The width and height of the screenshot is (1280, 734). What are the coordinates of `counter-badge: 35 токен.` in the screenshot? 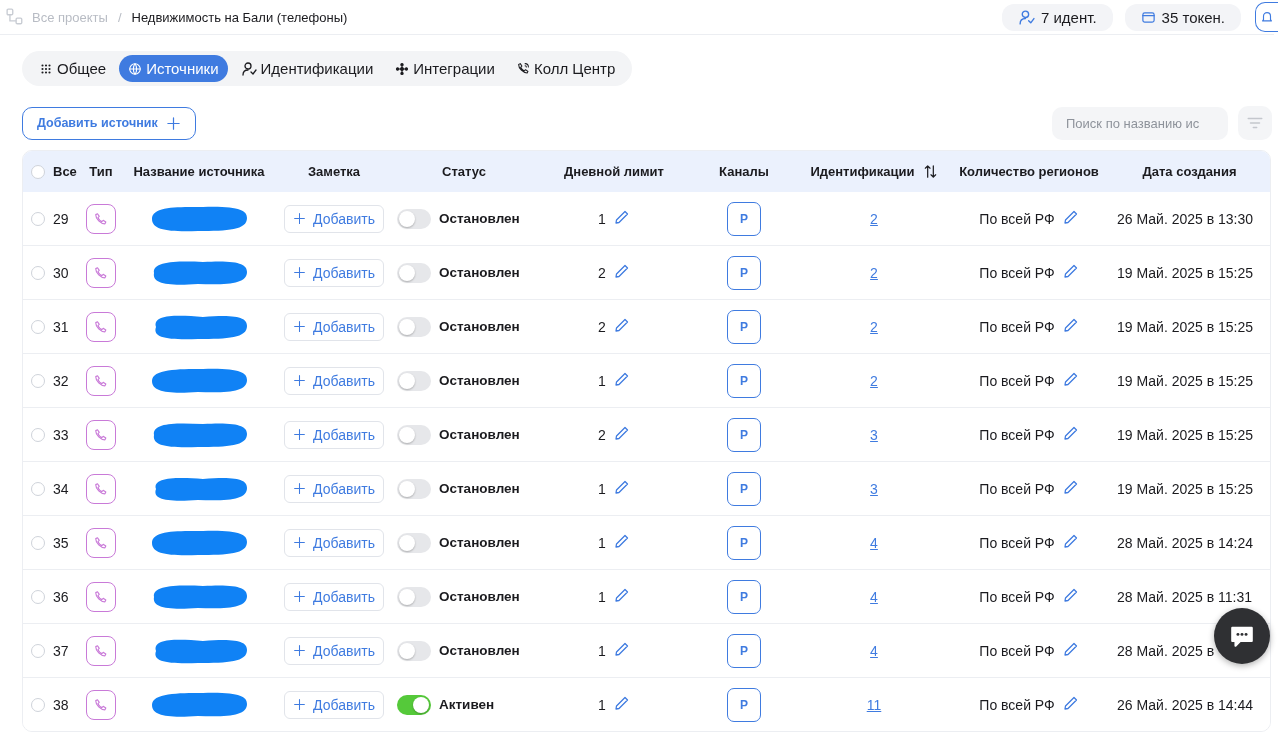 It's located at (1182, 17).